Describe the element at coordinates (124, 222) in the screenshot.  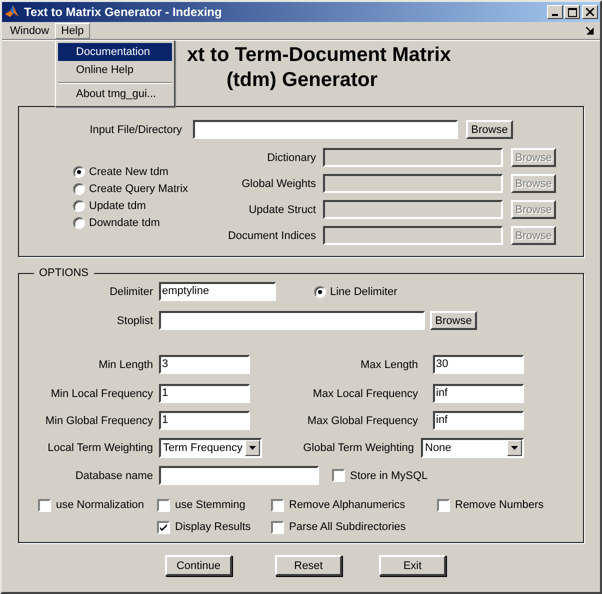
I see `radio-label: Downdate tdm` at that location.